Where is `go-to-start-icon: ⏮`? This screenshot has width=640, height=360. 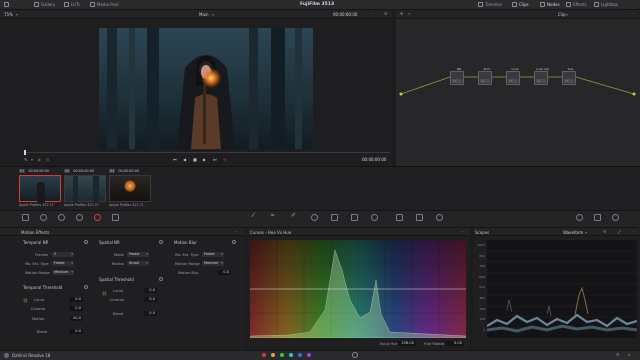 go-to-start-icon: ⏮ is located at coordinates (175, 159).